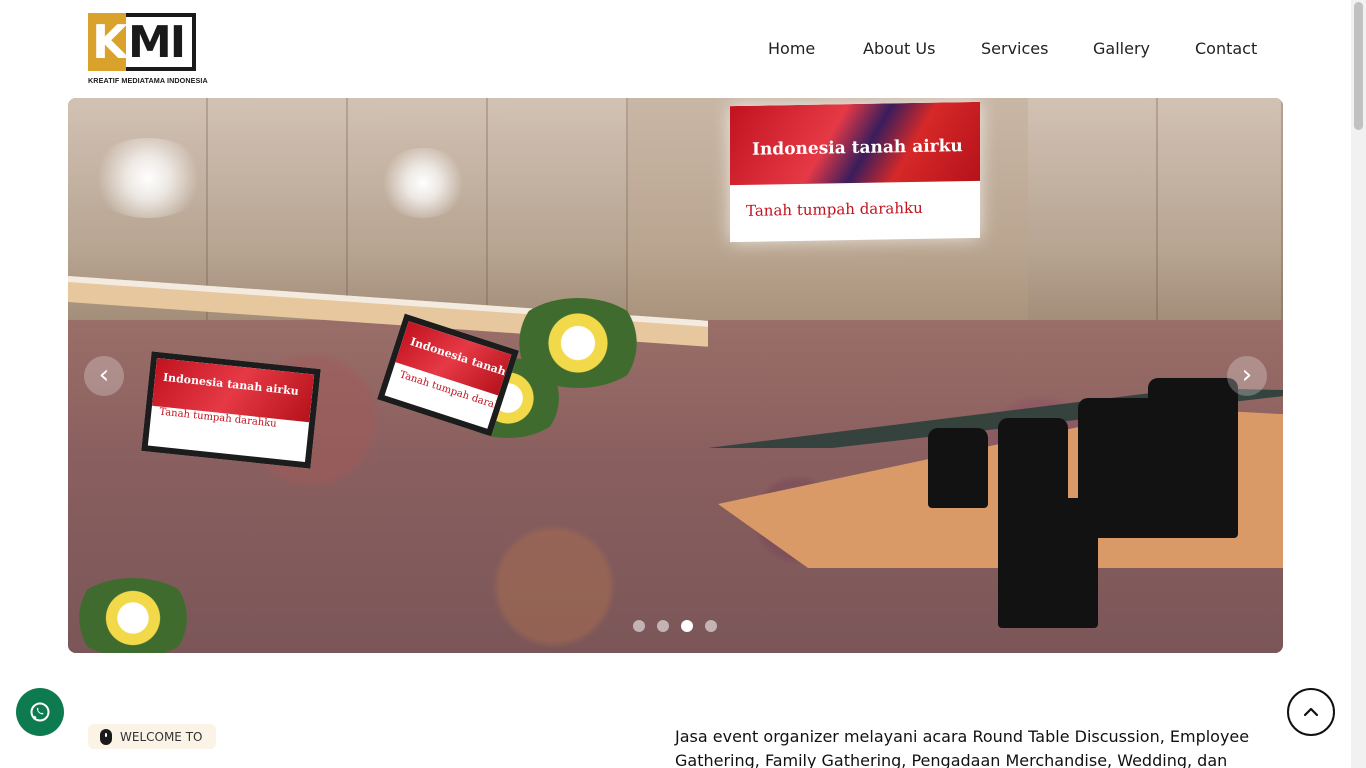  Describe the element at coordinates (1014, 49) in the screenshot. I see `nav-services: Services` at that location.